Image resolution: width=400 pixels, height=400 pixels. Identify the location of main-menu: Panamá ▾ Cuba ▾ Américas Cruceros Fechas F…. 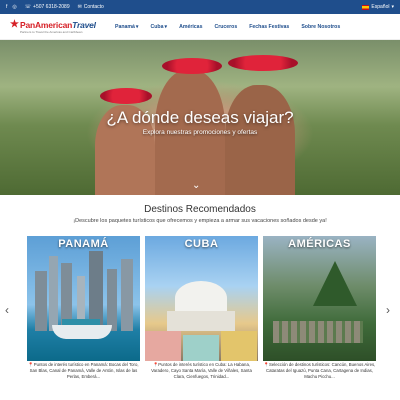
(227, 27).